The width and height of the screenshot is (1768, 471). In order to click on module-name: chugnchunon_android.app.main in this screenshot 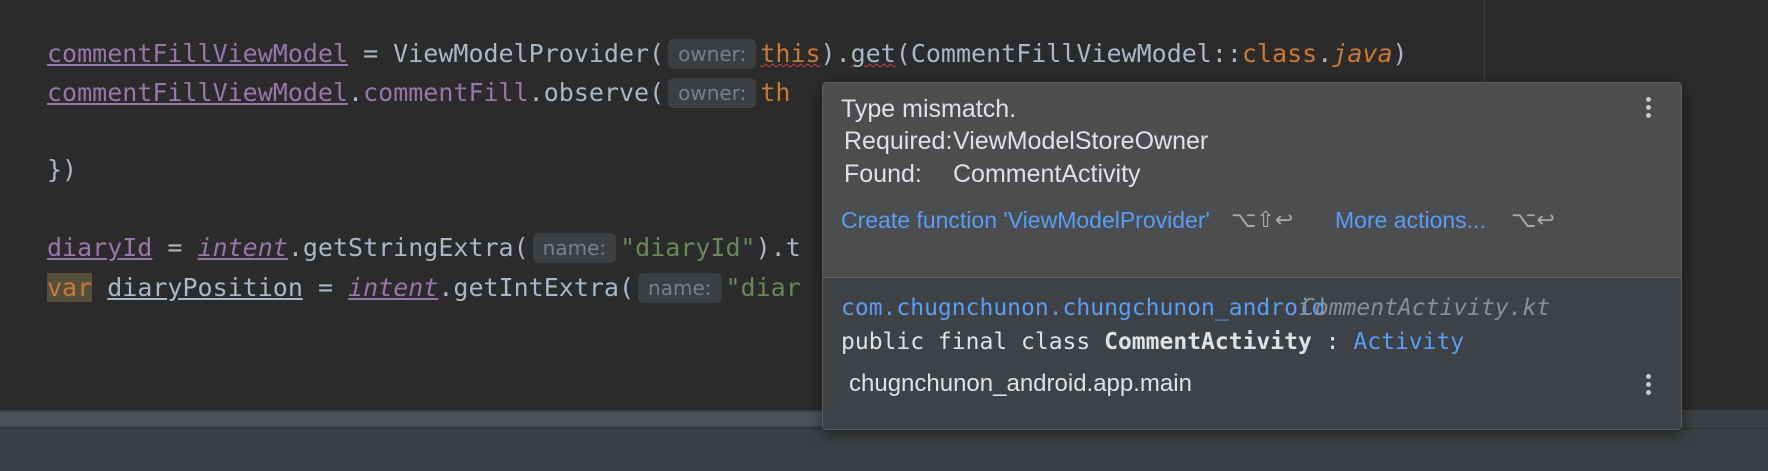, I will do `click(1020, 383)`.